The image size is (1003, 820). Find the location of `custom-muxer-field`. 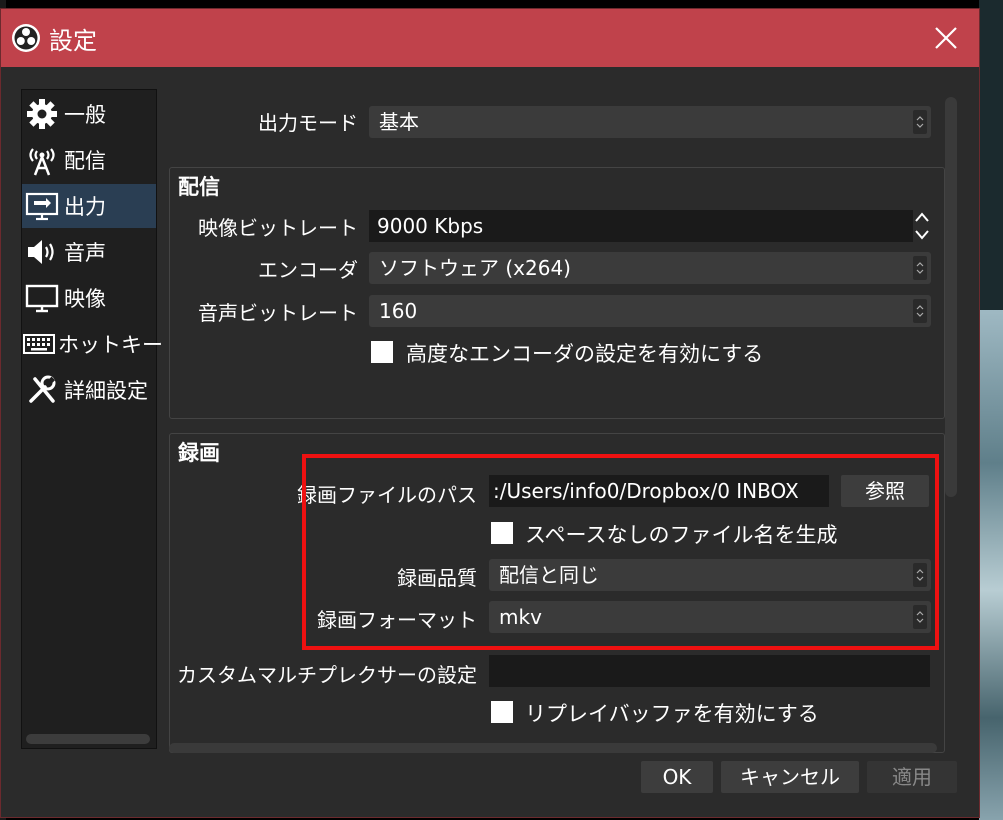

custom-muxer-field is located at coordinates (709, 671).